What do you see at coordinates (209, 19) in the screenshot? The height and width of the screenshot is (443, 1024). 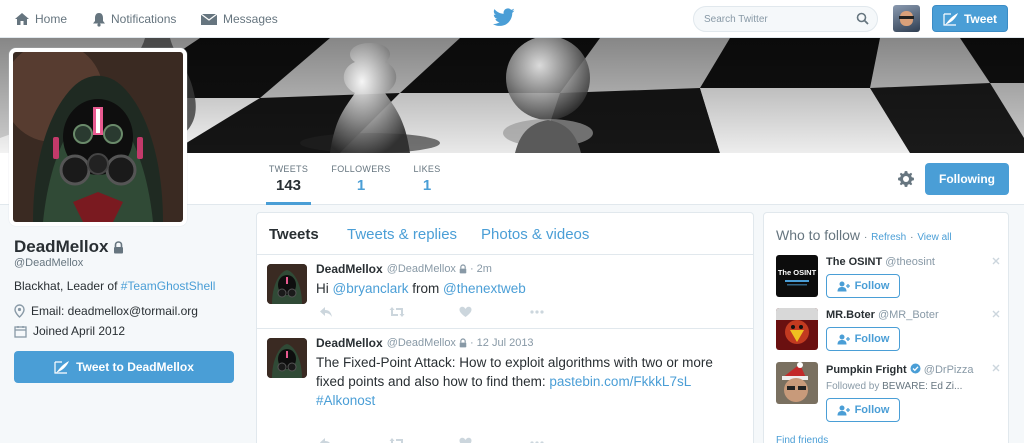 I see `envelope-icon` at bounding box center [209, 19].